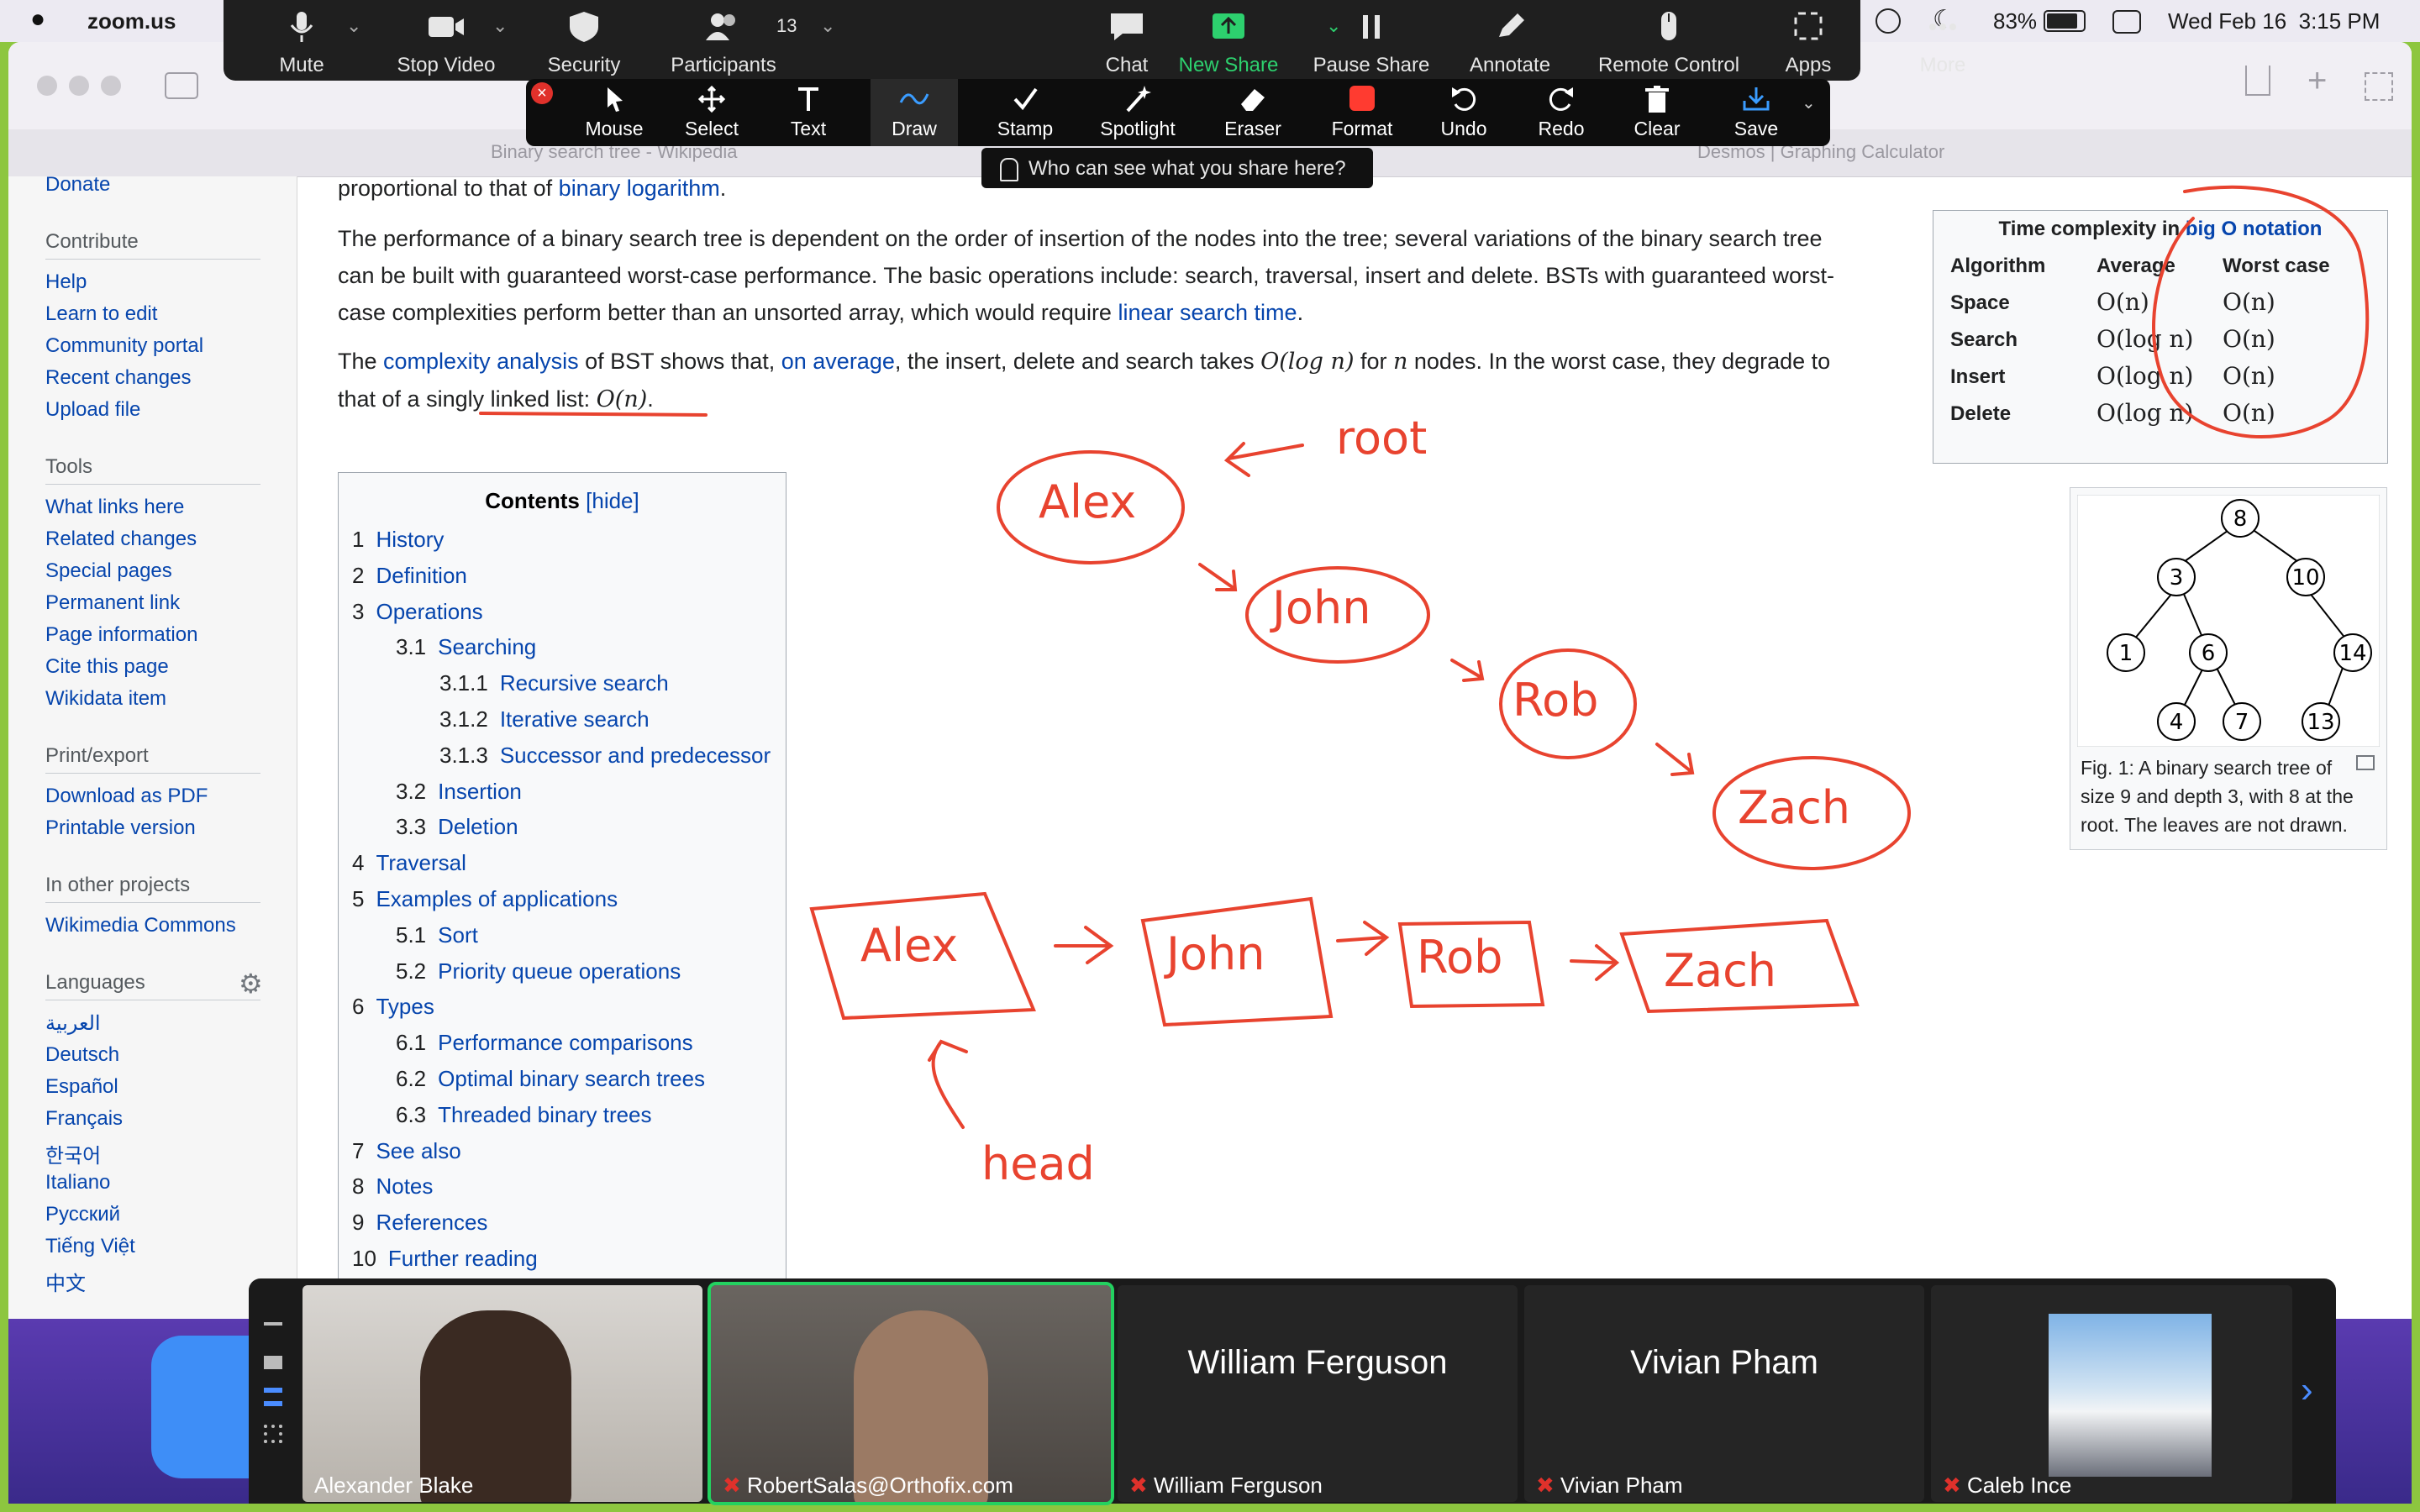 This screenshot has height=1512, width=2420. I want to click on undo-icon, so click(1464, 99).